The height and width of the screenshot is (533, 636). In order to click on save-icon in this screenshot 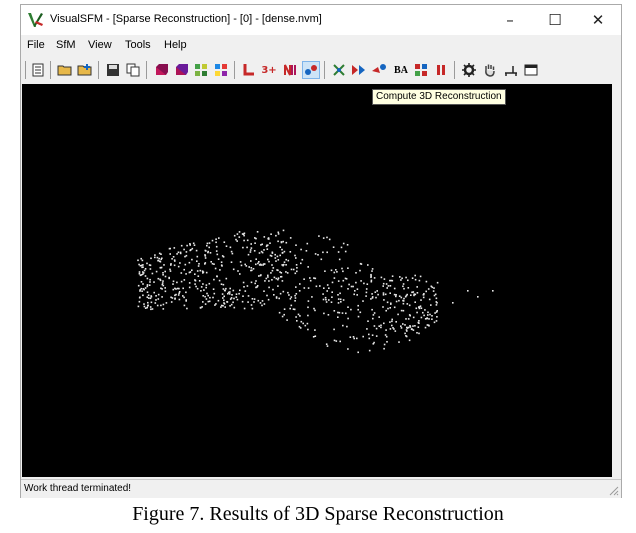, I will do `click(113, 70)`.